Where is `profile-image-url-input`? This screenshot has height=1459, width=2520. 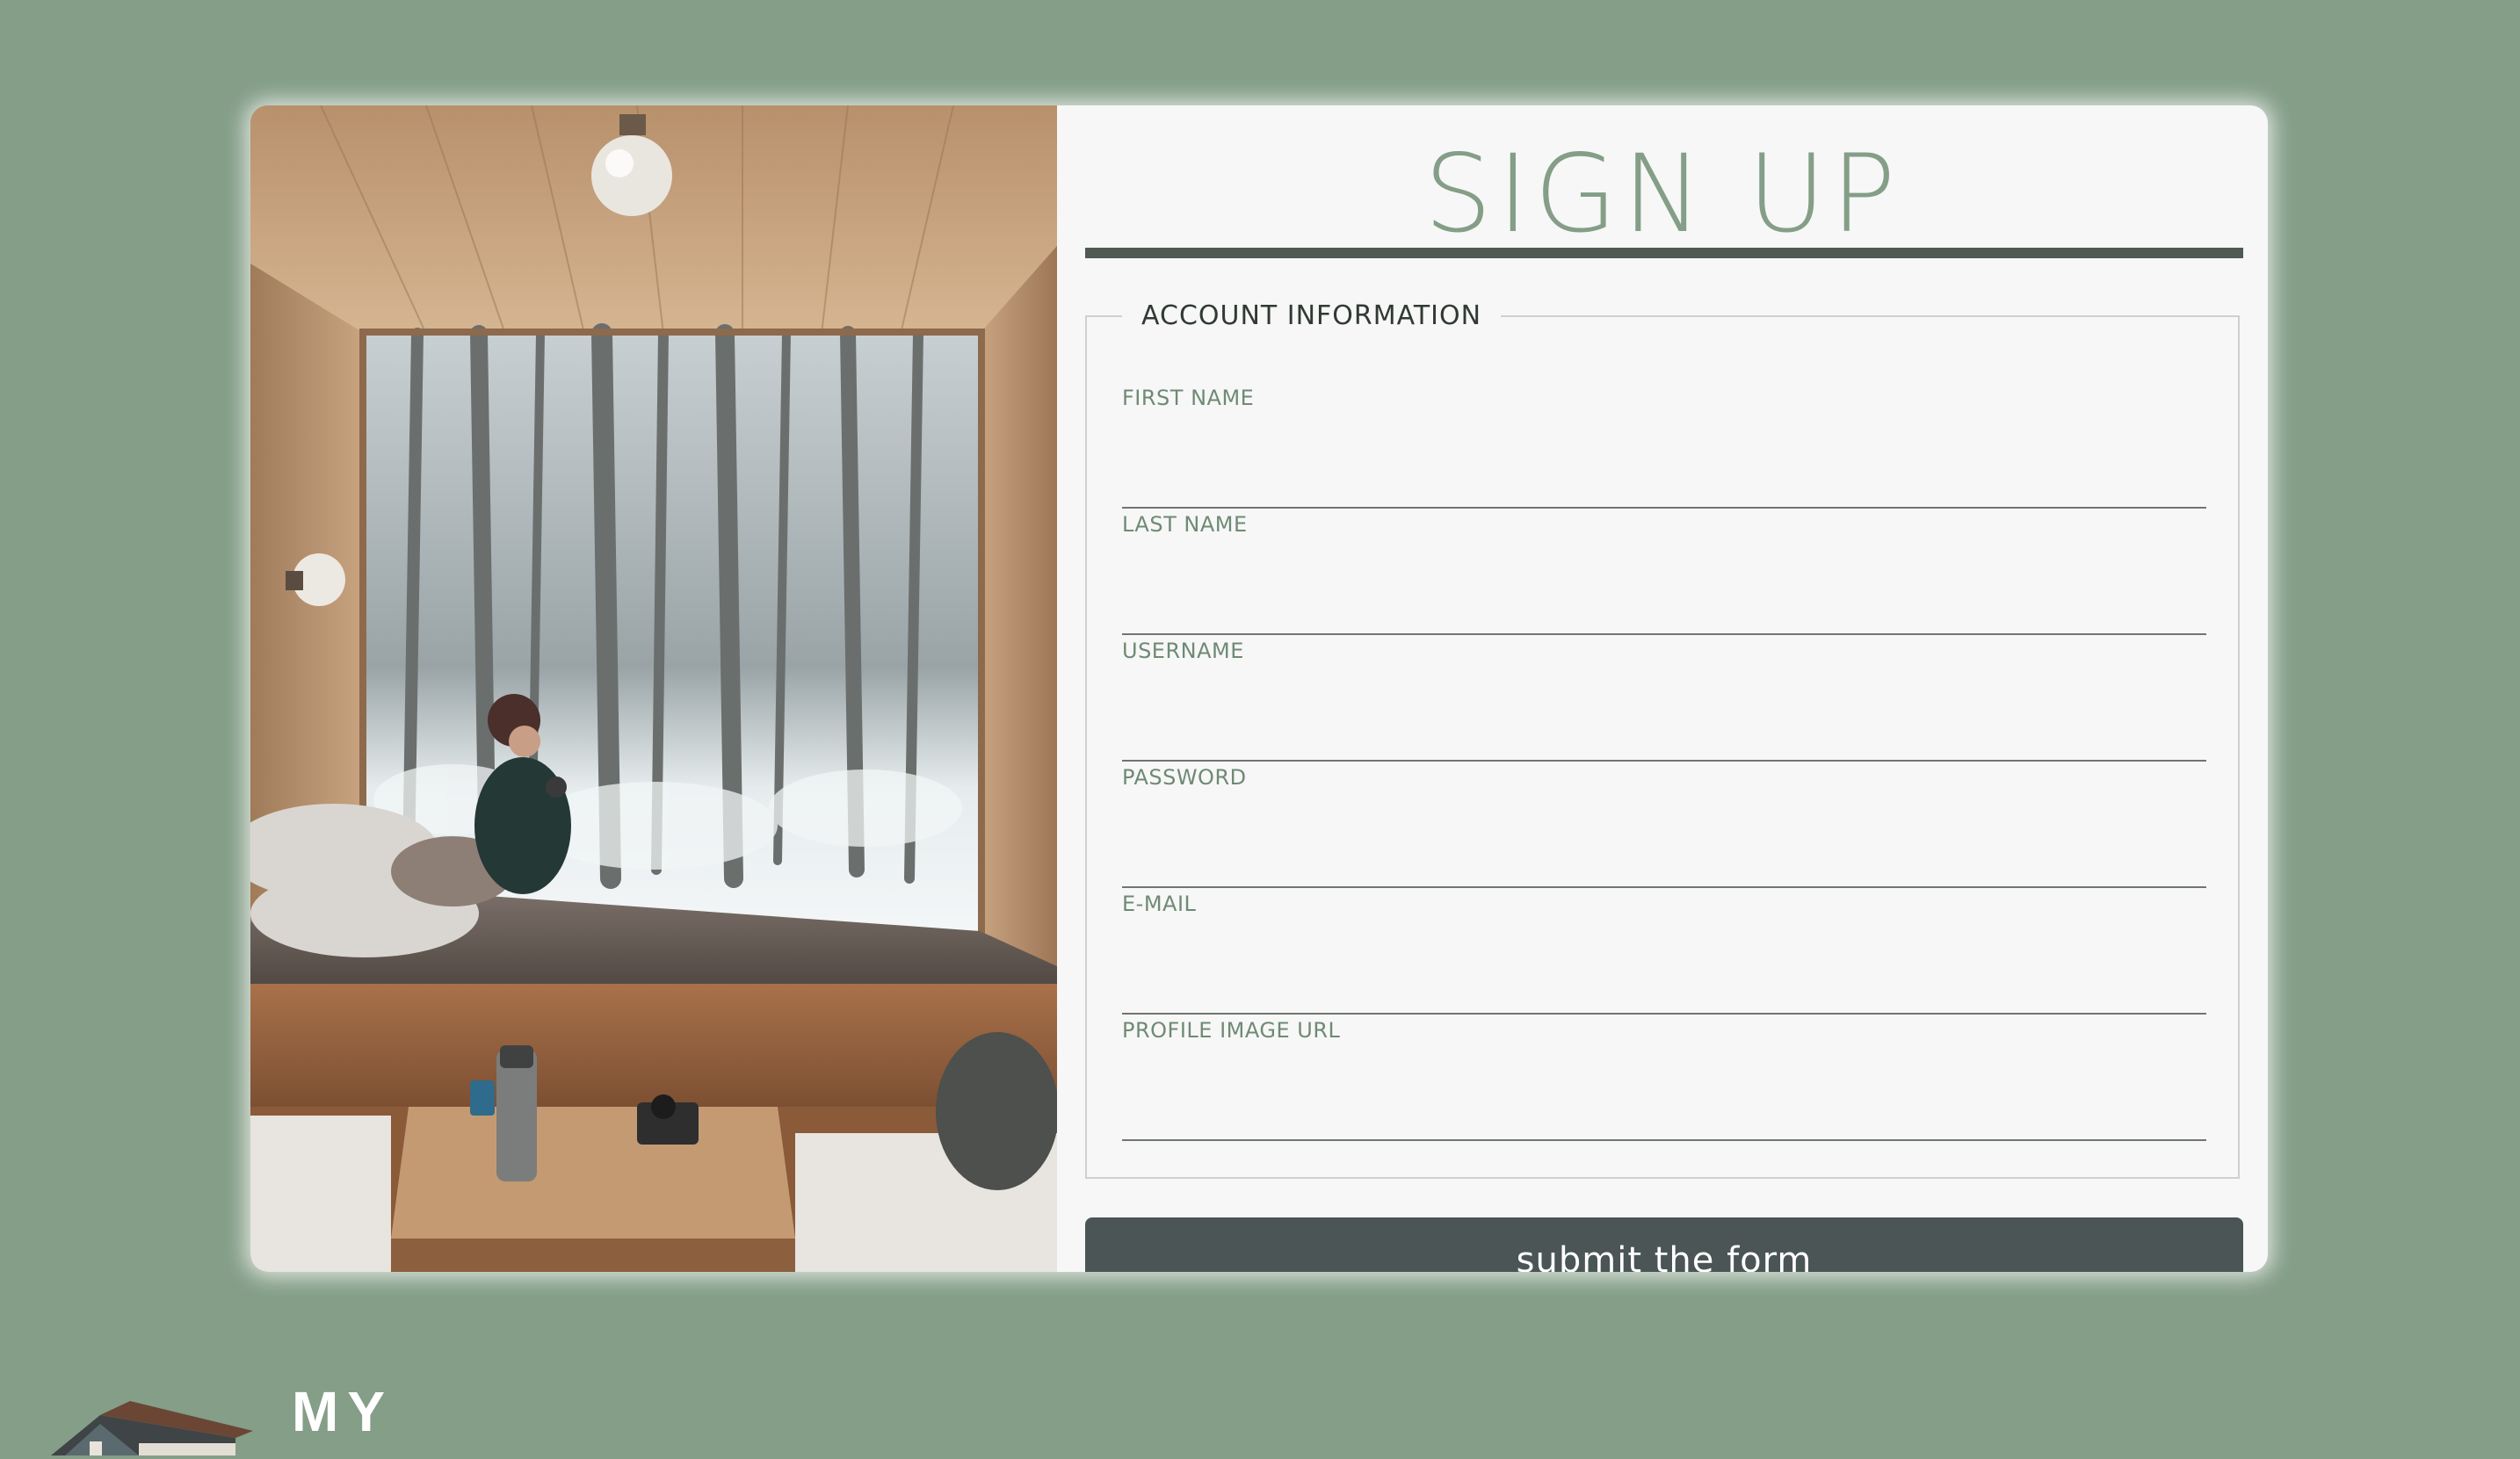 profile-image-url-input is located at coordinates (1664, 1110).